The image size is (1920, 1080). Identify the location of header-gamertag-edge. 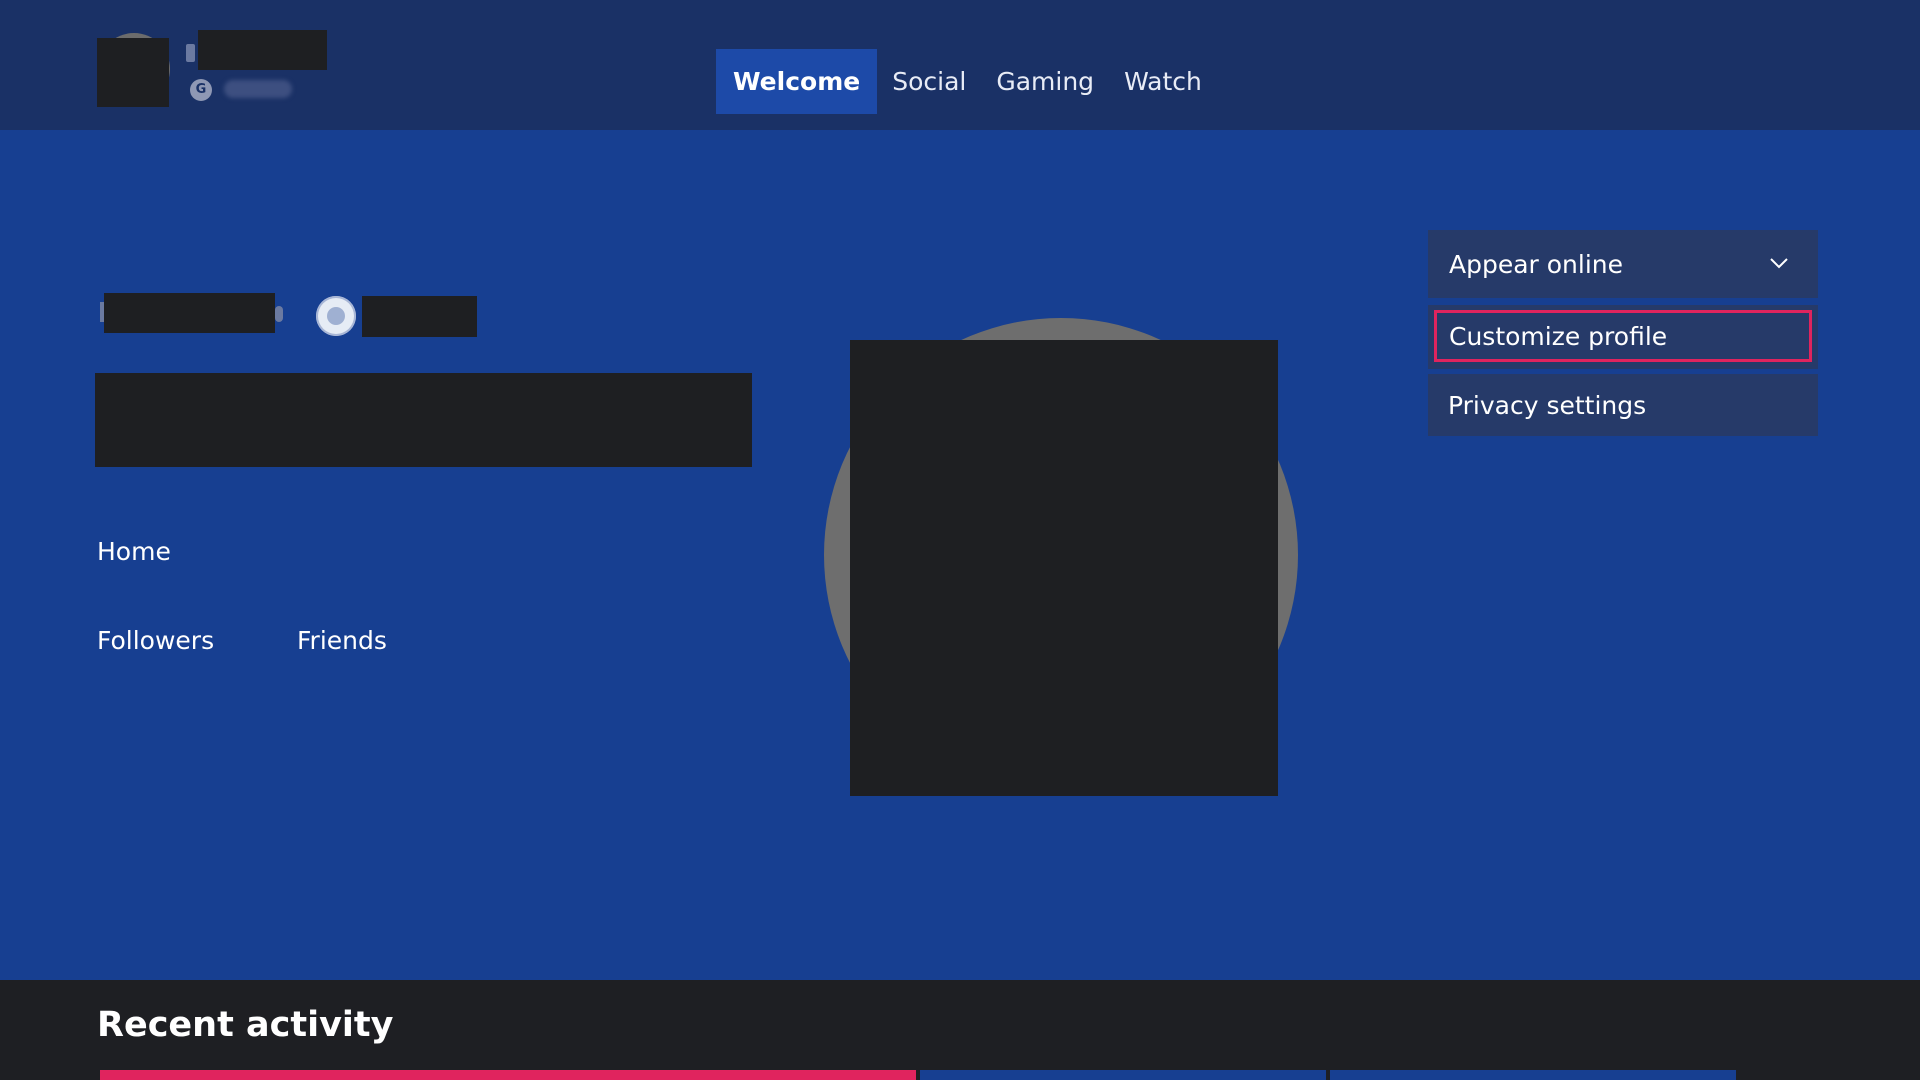
(190, 53).